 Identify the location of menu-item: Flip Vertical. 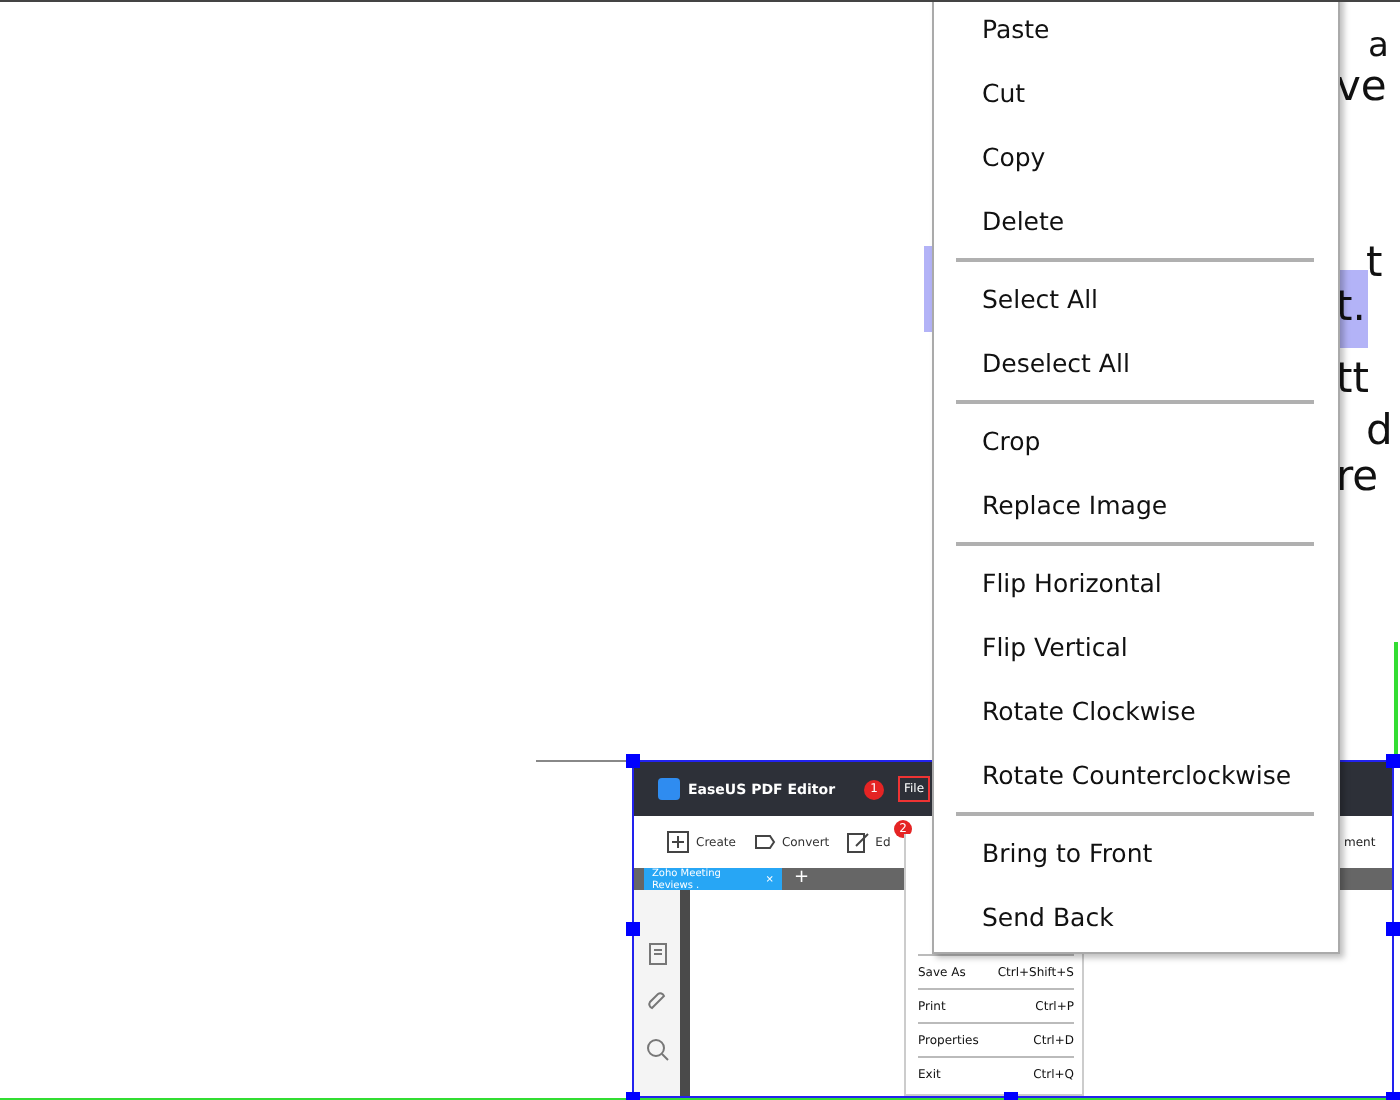
(1136, 646).